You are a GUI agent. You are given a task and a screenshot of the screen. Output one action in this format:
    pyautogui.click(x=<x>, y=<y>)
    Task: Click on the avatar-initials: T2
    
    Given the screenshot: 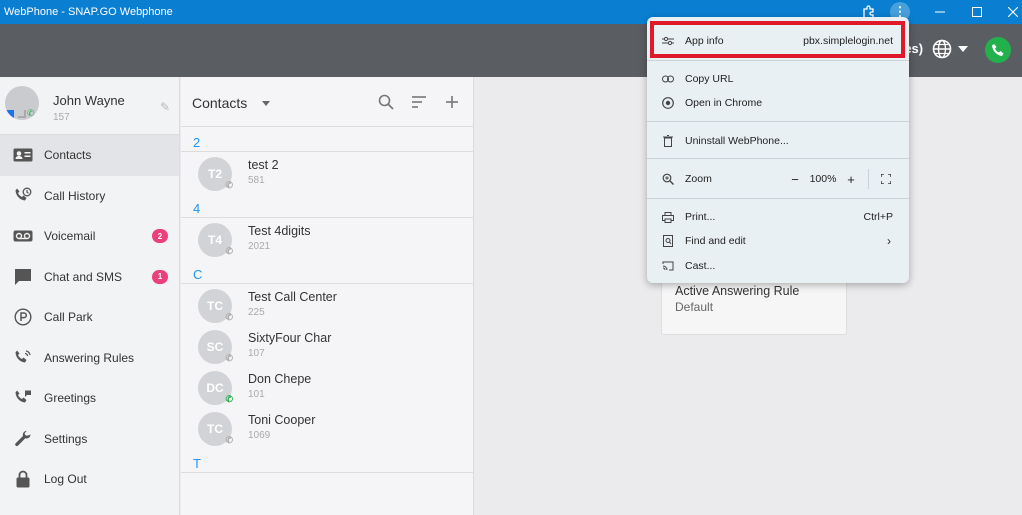 What is the action you would take?
    pyautogui.click(x=214, y=174)
    